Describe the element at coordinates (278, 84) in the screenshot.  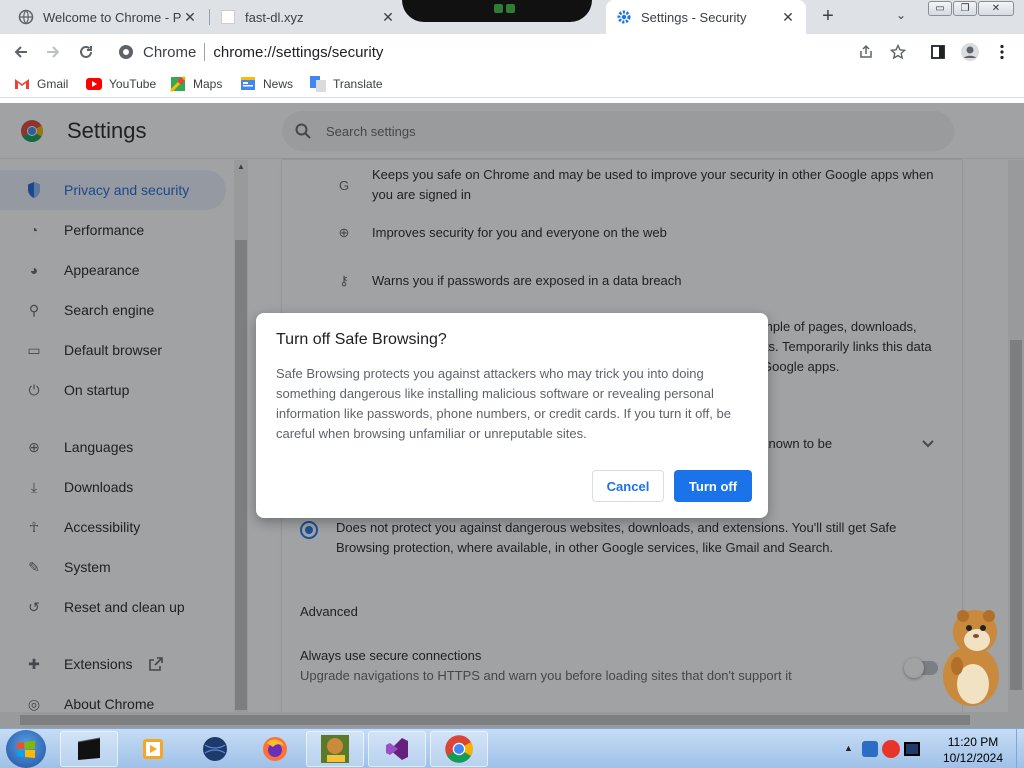
I see `bookmark-label: News` at that location.